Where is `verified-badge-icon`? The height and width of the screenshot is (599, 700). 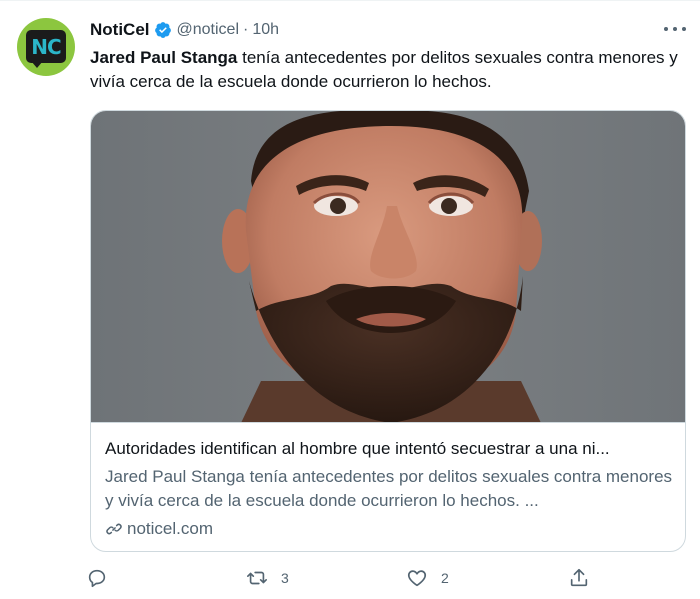 verified-badge-icon is located at coordinates (162, 30).